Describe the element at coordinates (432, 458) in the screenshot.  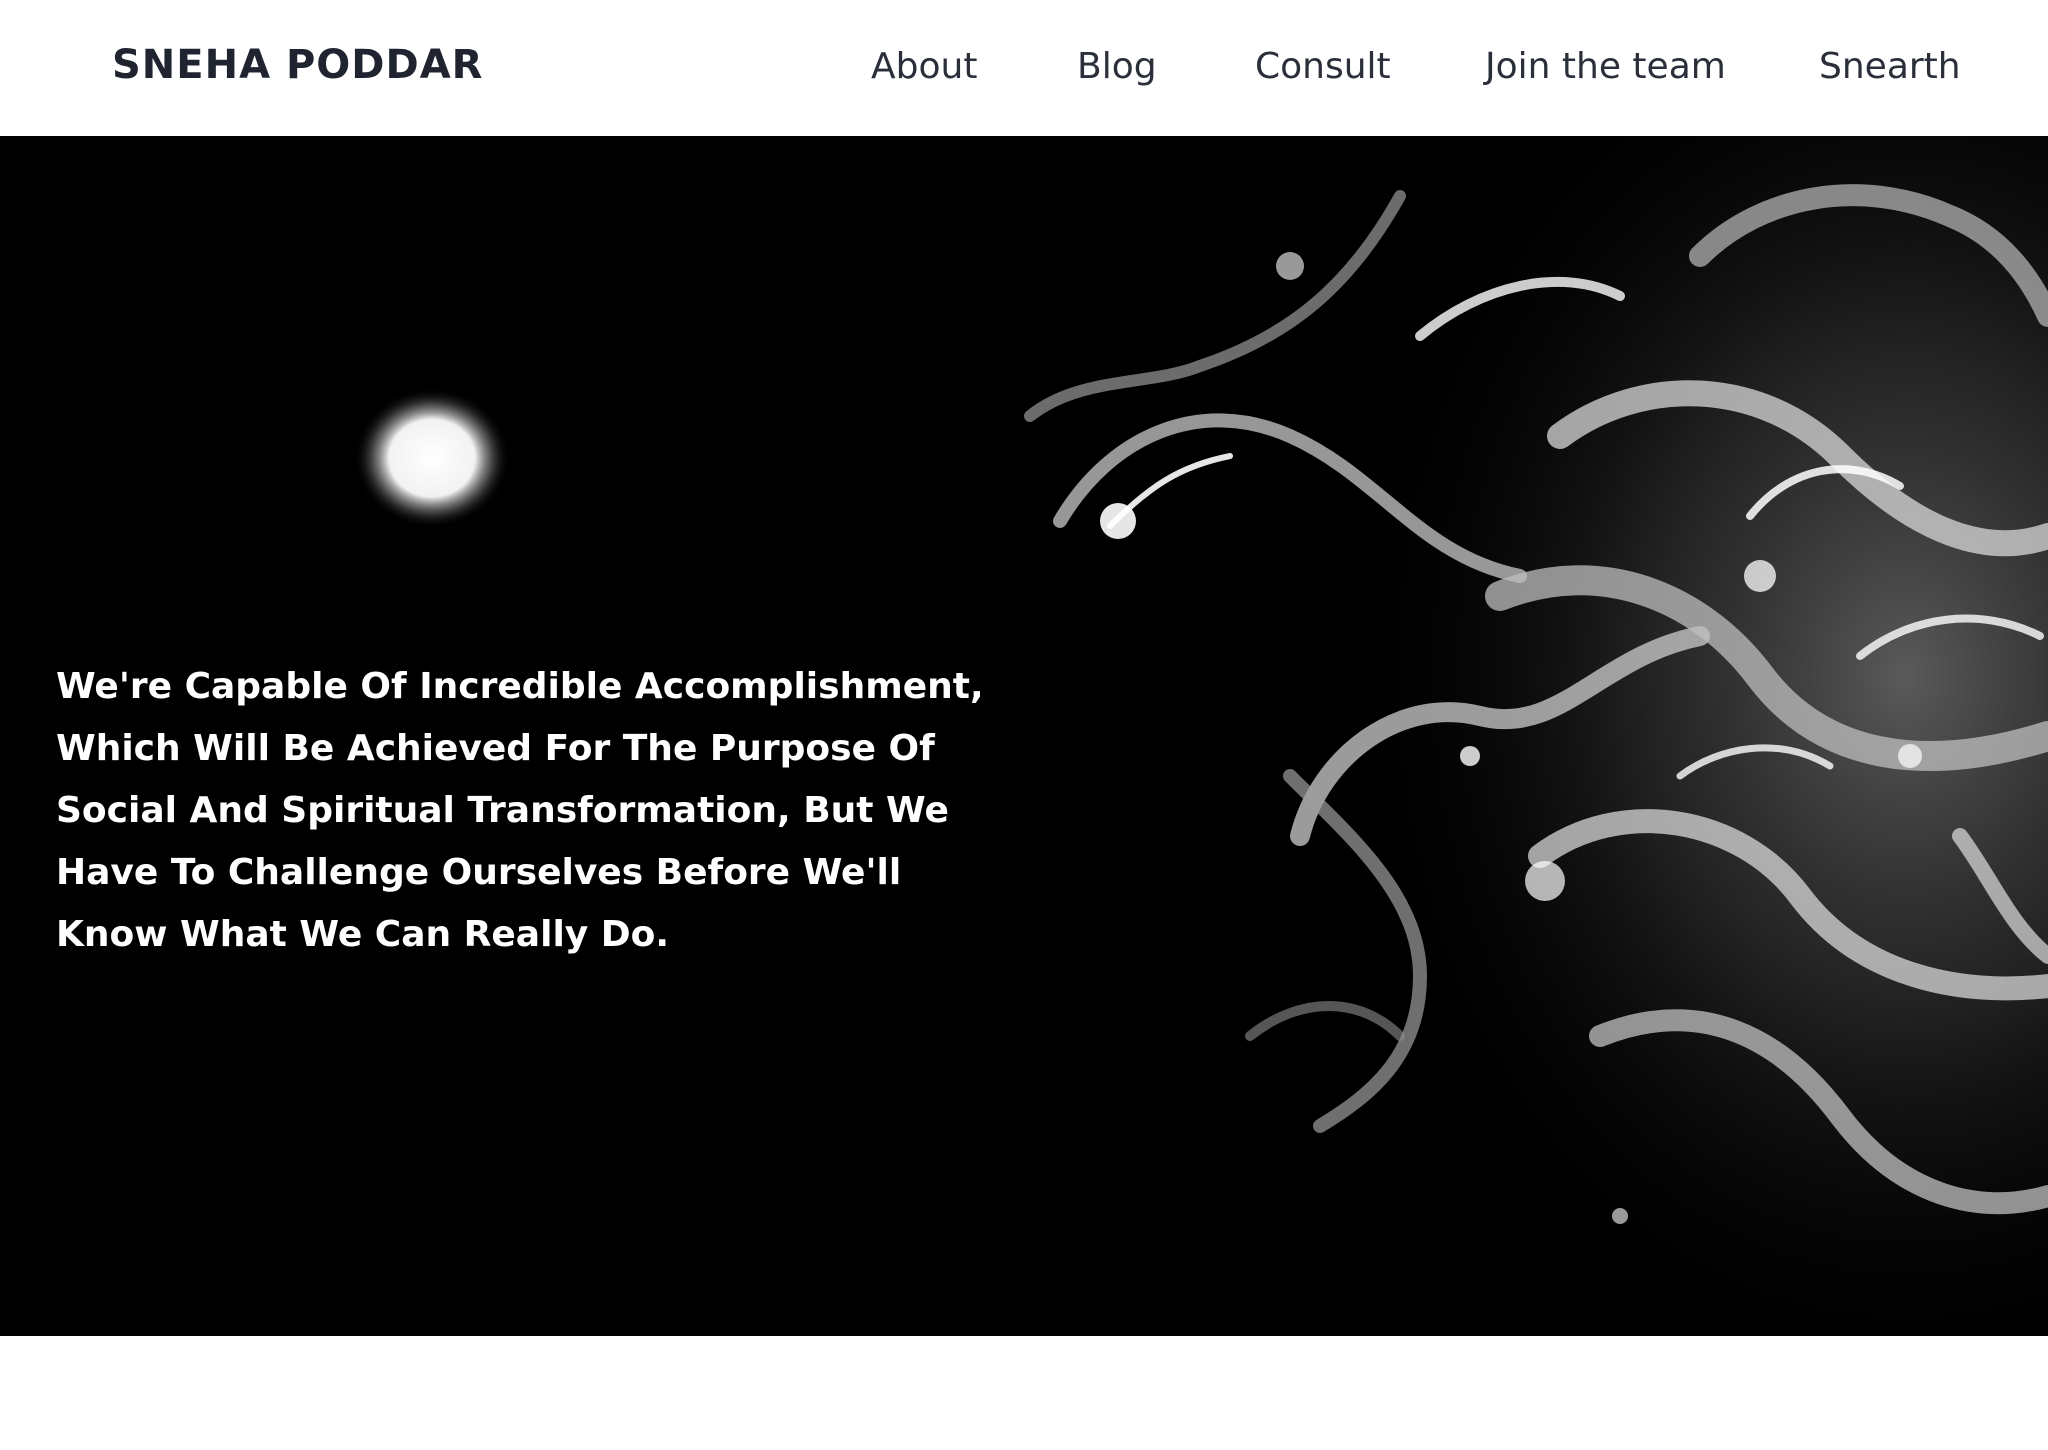
I see `light-orb-shape` at that location.